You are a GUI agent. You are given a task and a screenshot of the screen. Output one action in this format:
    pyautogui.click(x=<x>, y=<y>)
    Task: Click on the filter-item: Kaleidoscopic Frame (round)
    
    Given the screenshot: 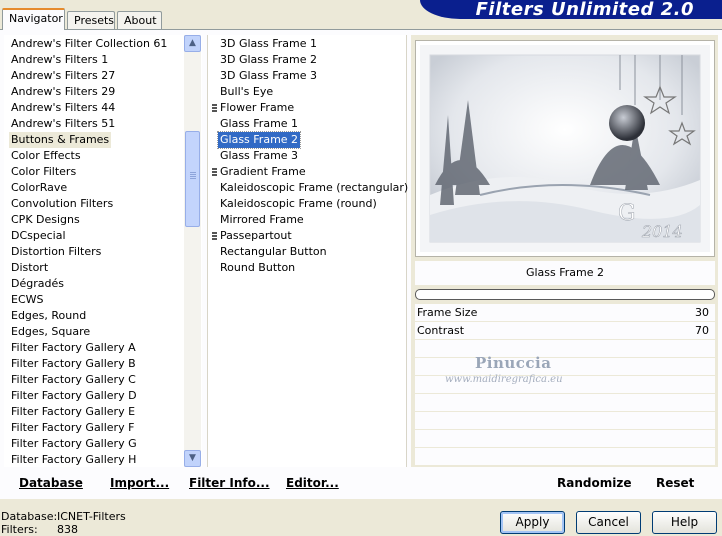 What is the action you would take?
    pyautogui.click(x=298, y=204)
    